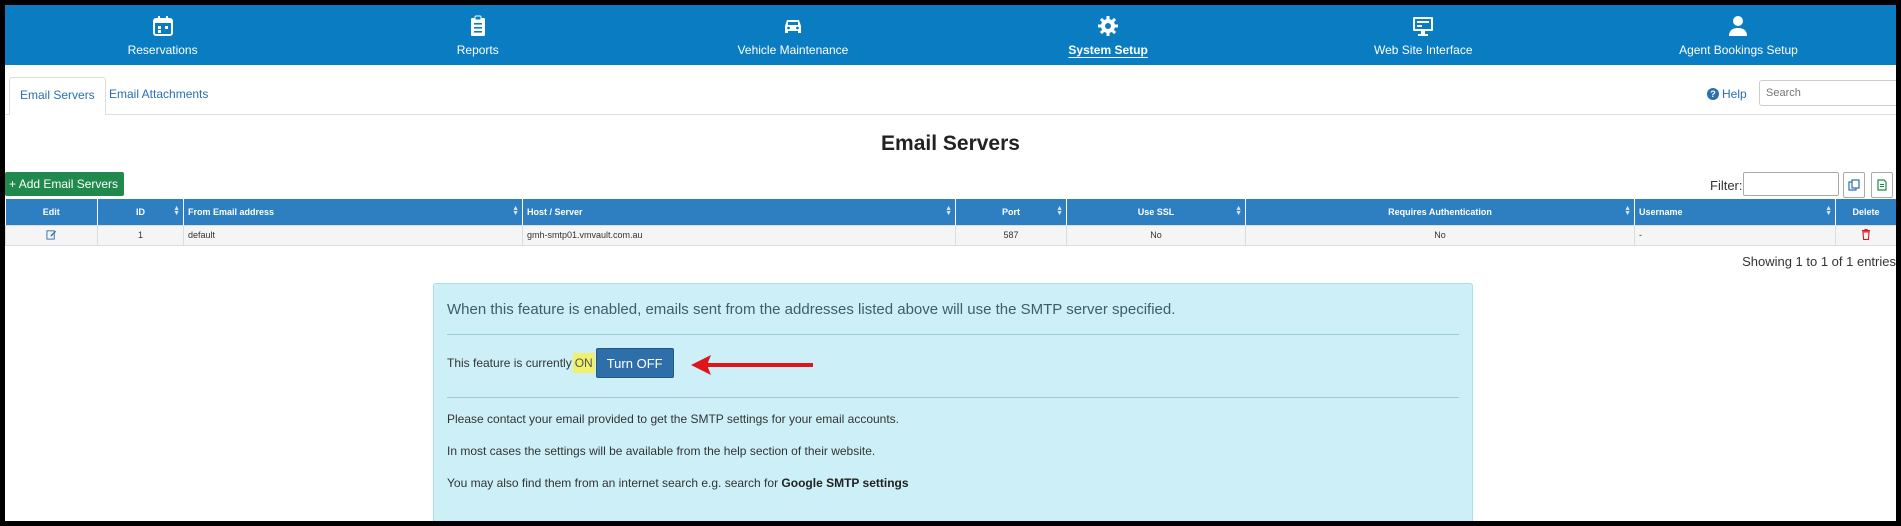 The image size is (1901, 526). I want to click on monitor-icon, so click(1423, 26).